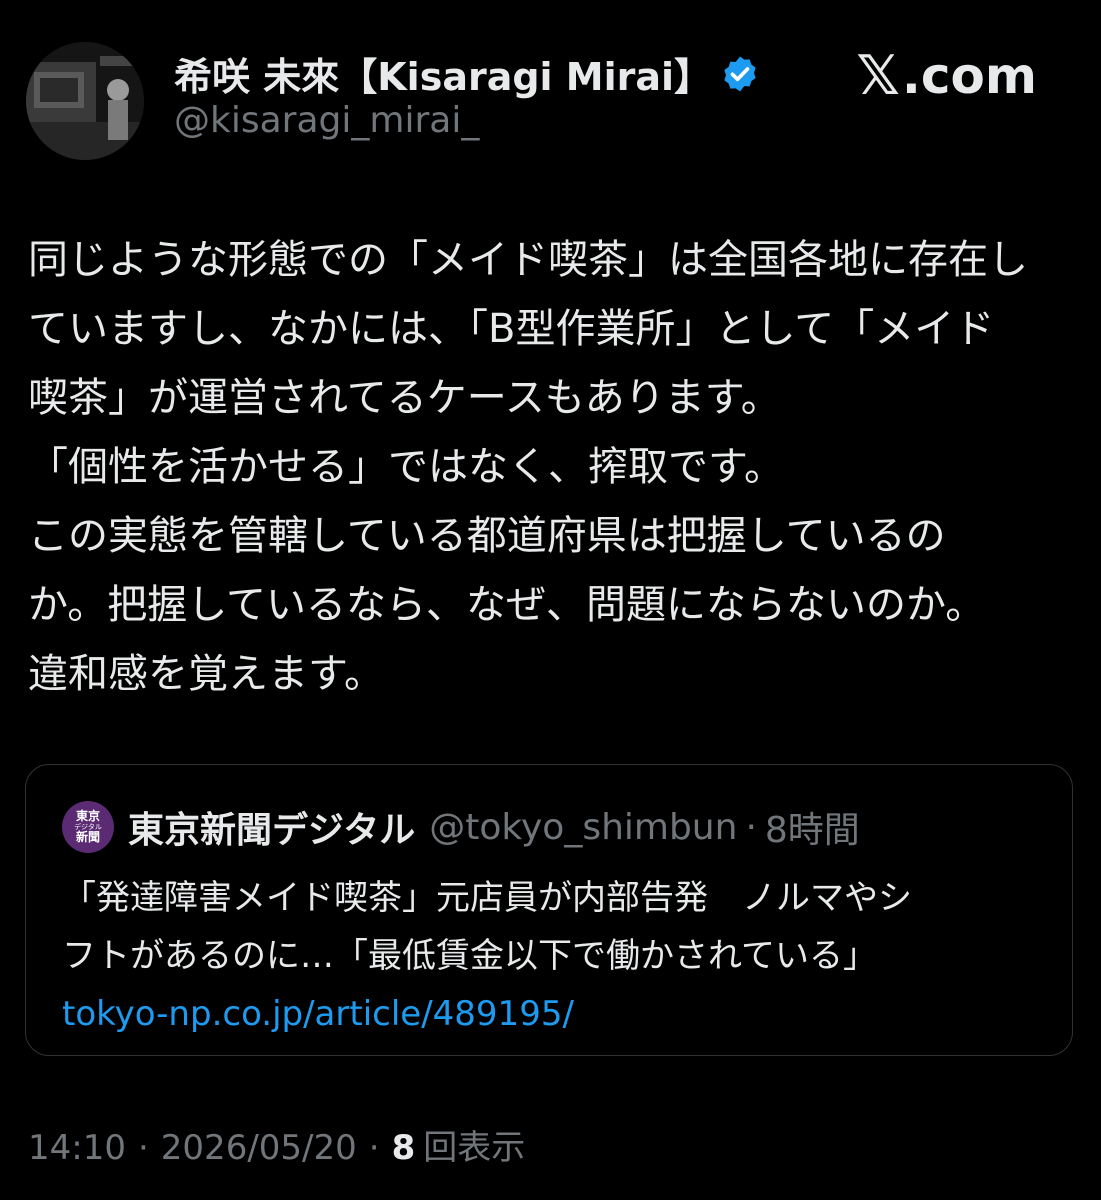 The width and height of the screenshot is (1101, 1200). Describe the element at coordinates (271, 827) in the screenshot. I see `quoted-author-name: 東京新聞デジタル` at that location.